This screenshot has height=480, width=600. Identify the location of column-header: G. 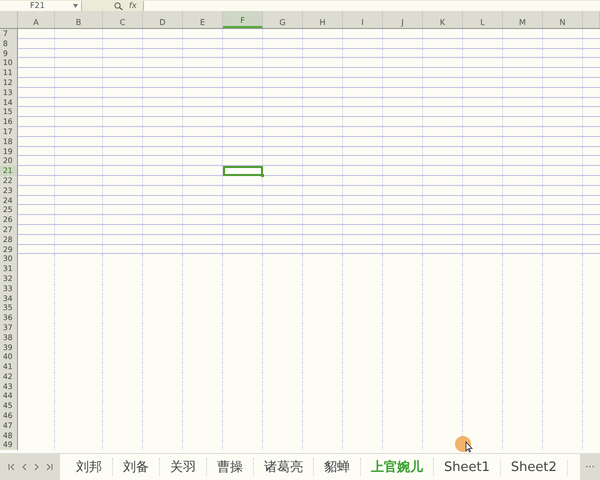
(283, 19).